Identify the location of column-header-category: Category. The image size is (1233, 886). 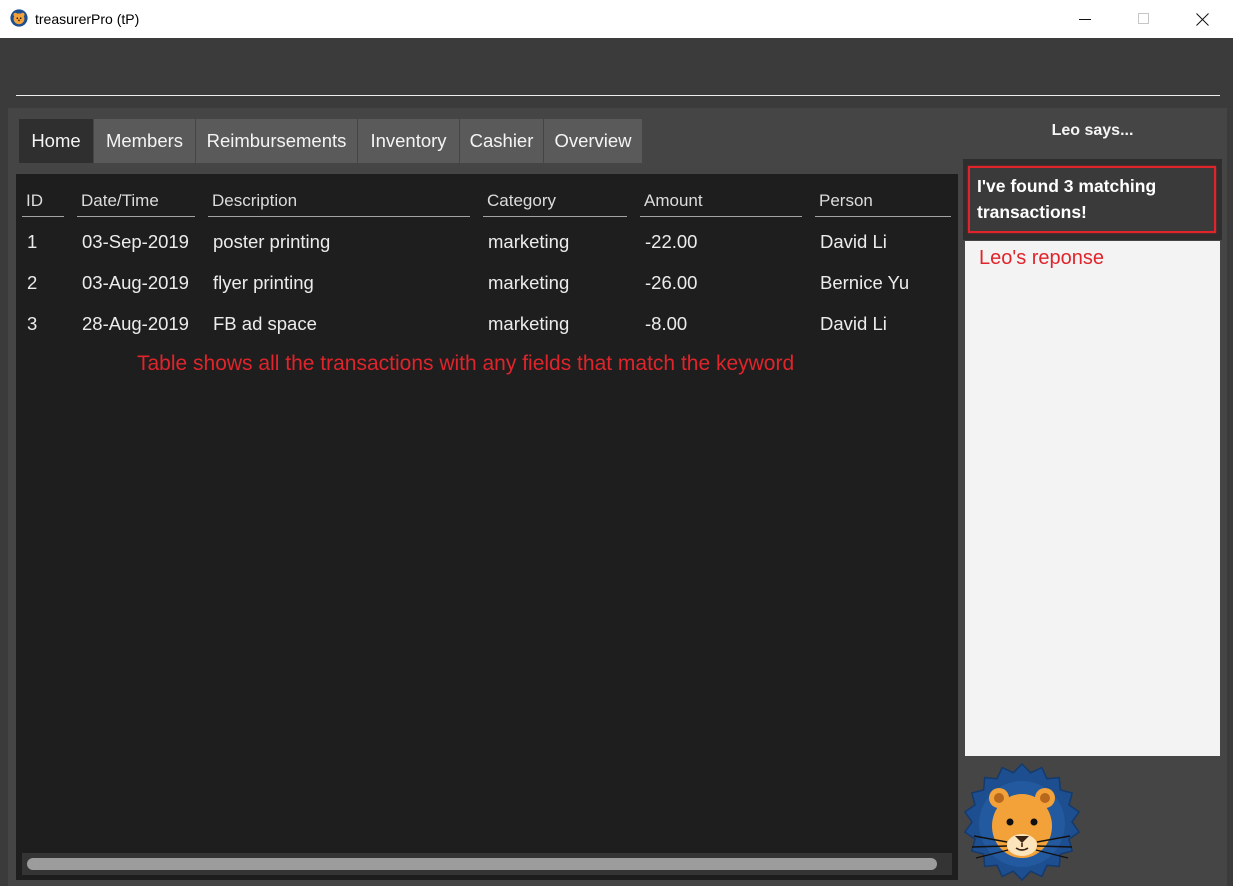
(555, 200).